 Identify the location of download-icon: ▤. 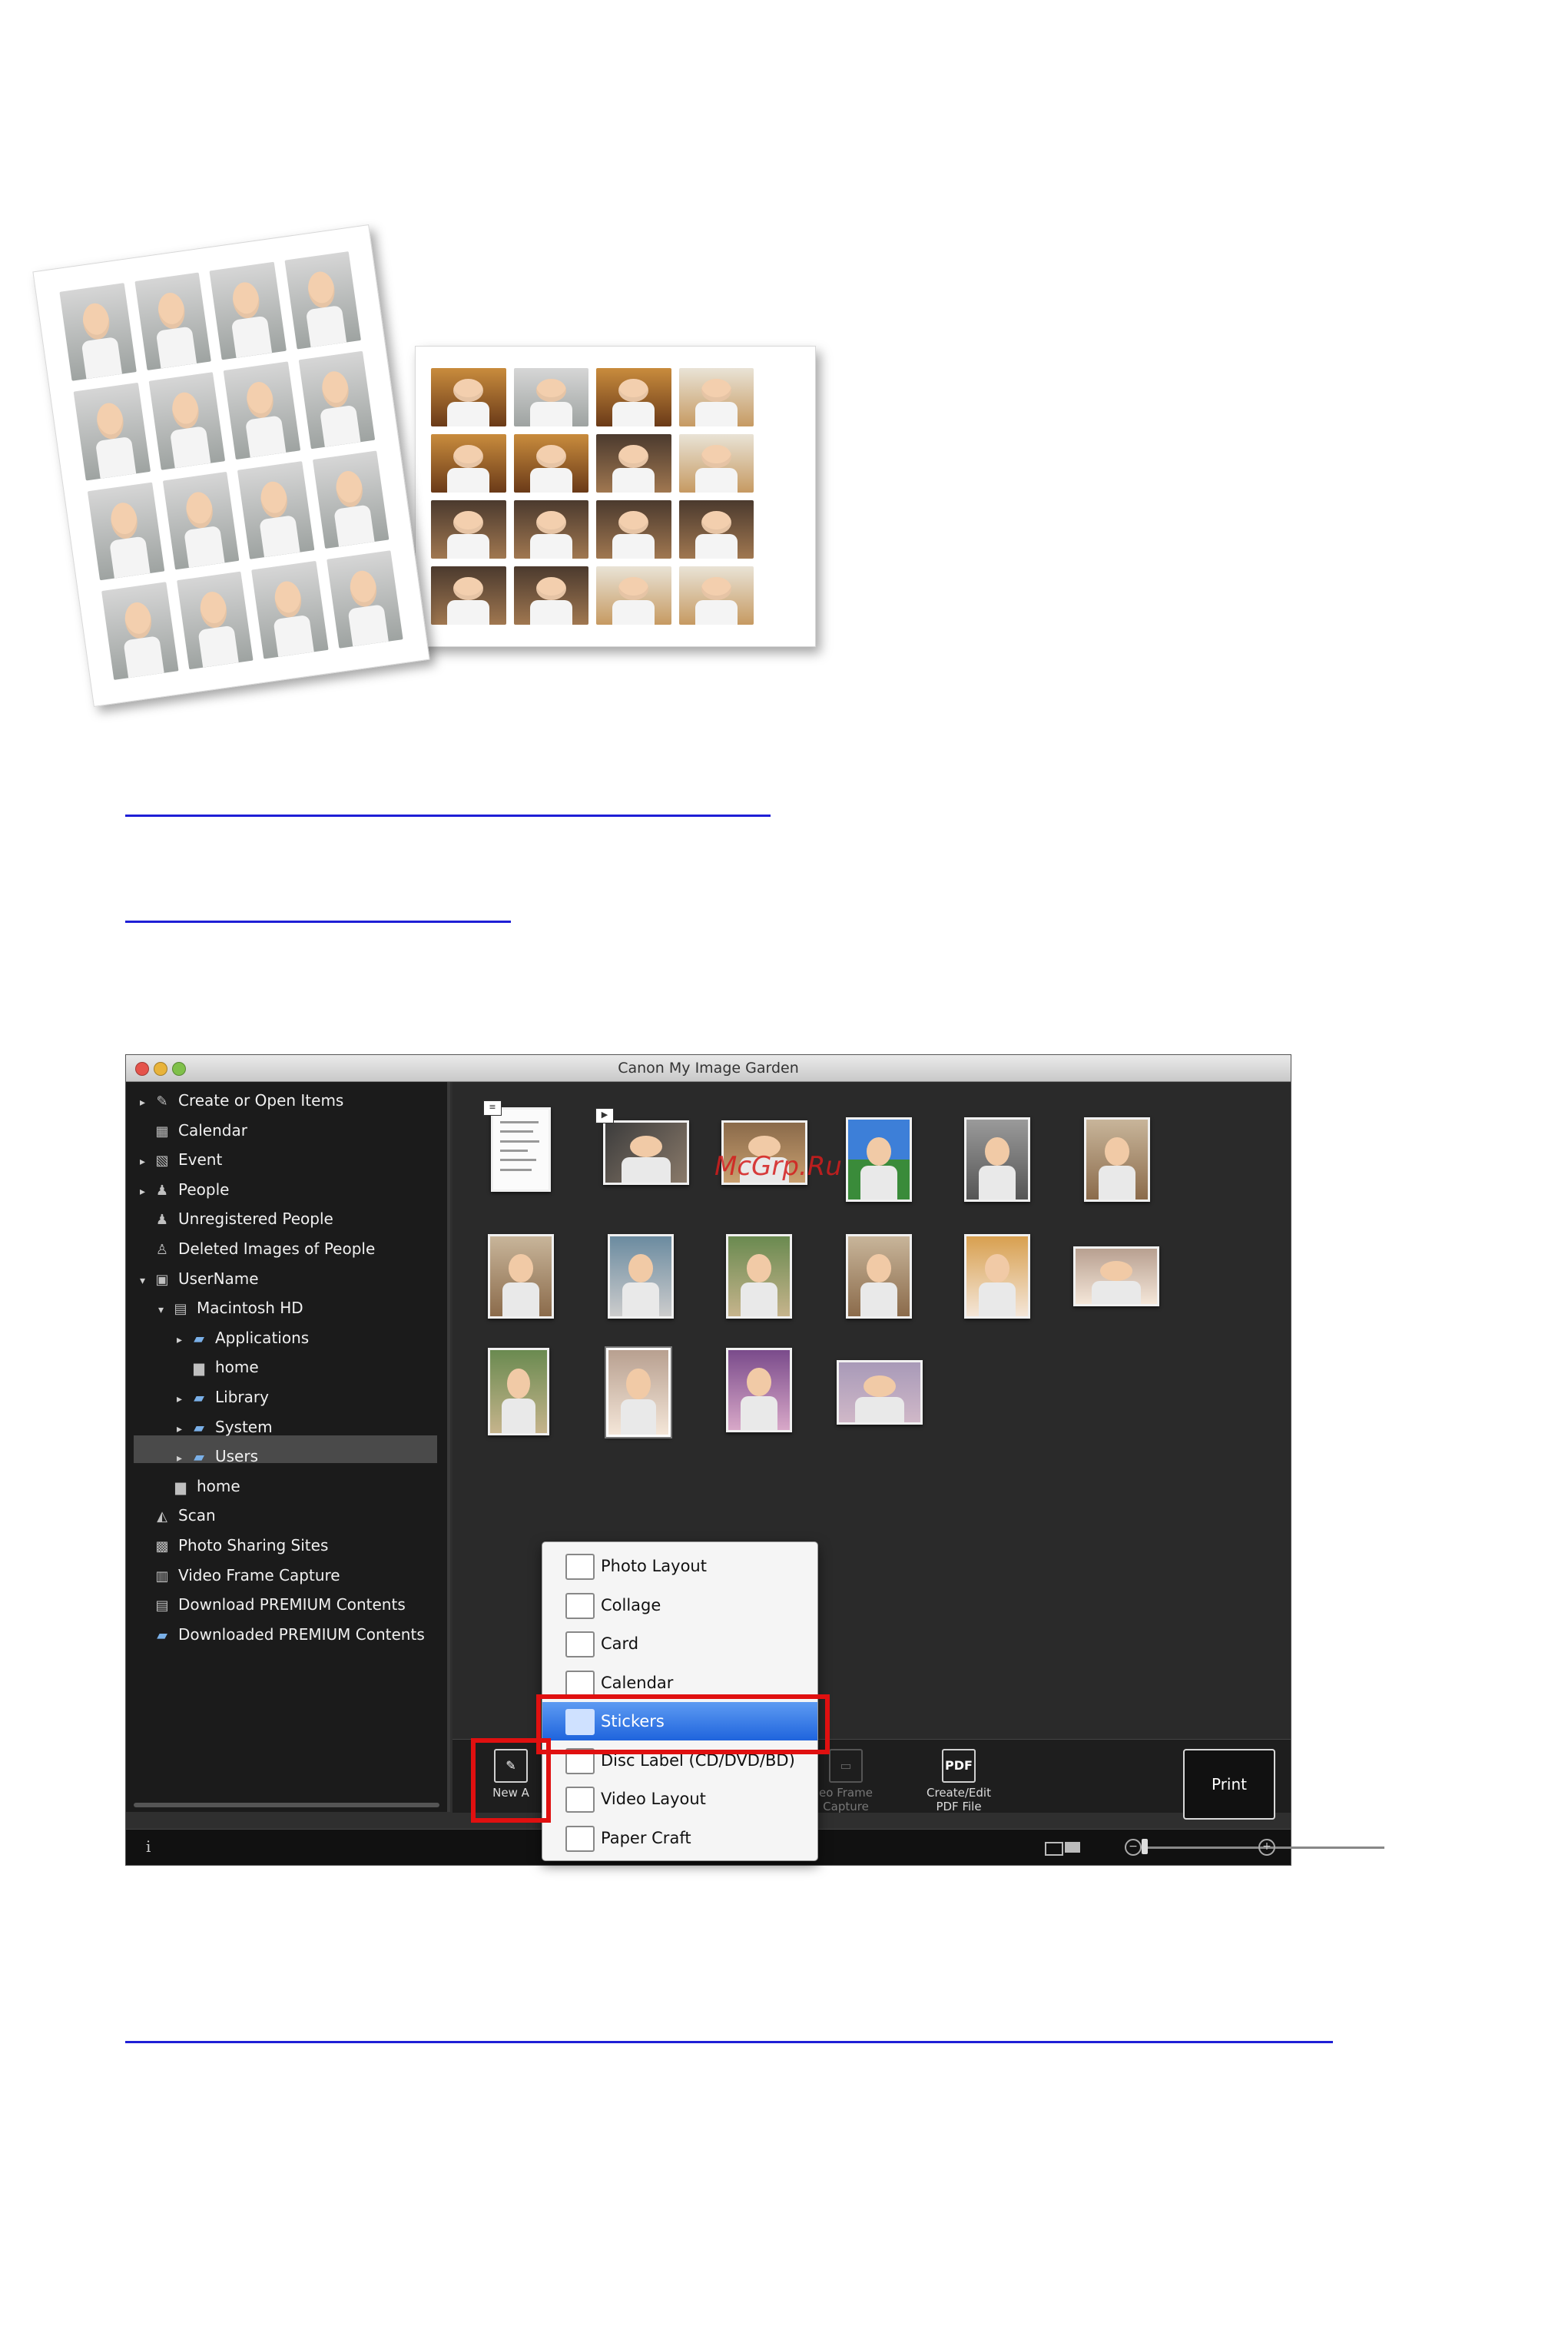
(162, 1606).